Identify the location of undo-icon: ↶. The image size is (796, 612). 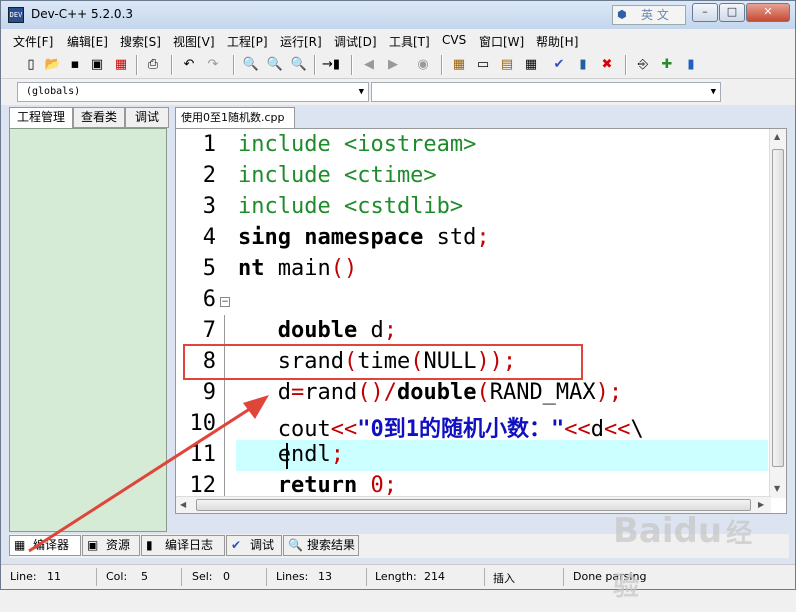
(189, 64).